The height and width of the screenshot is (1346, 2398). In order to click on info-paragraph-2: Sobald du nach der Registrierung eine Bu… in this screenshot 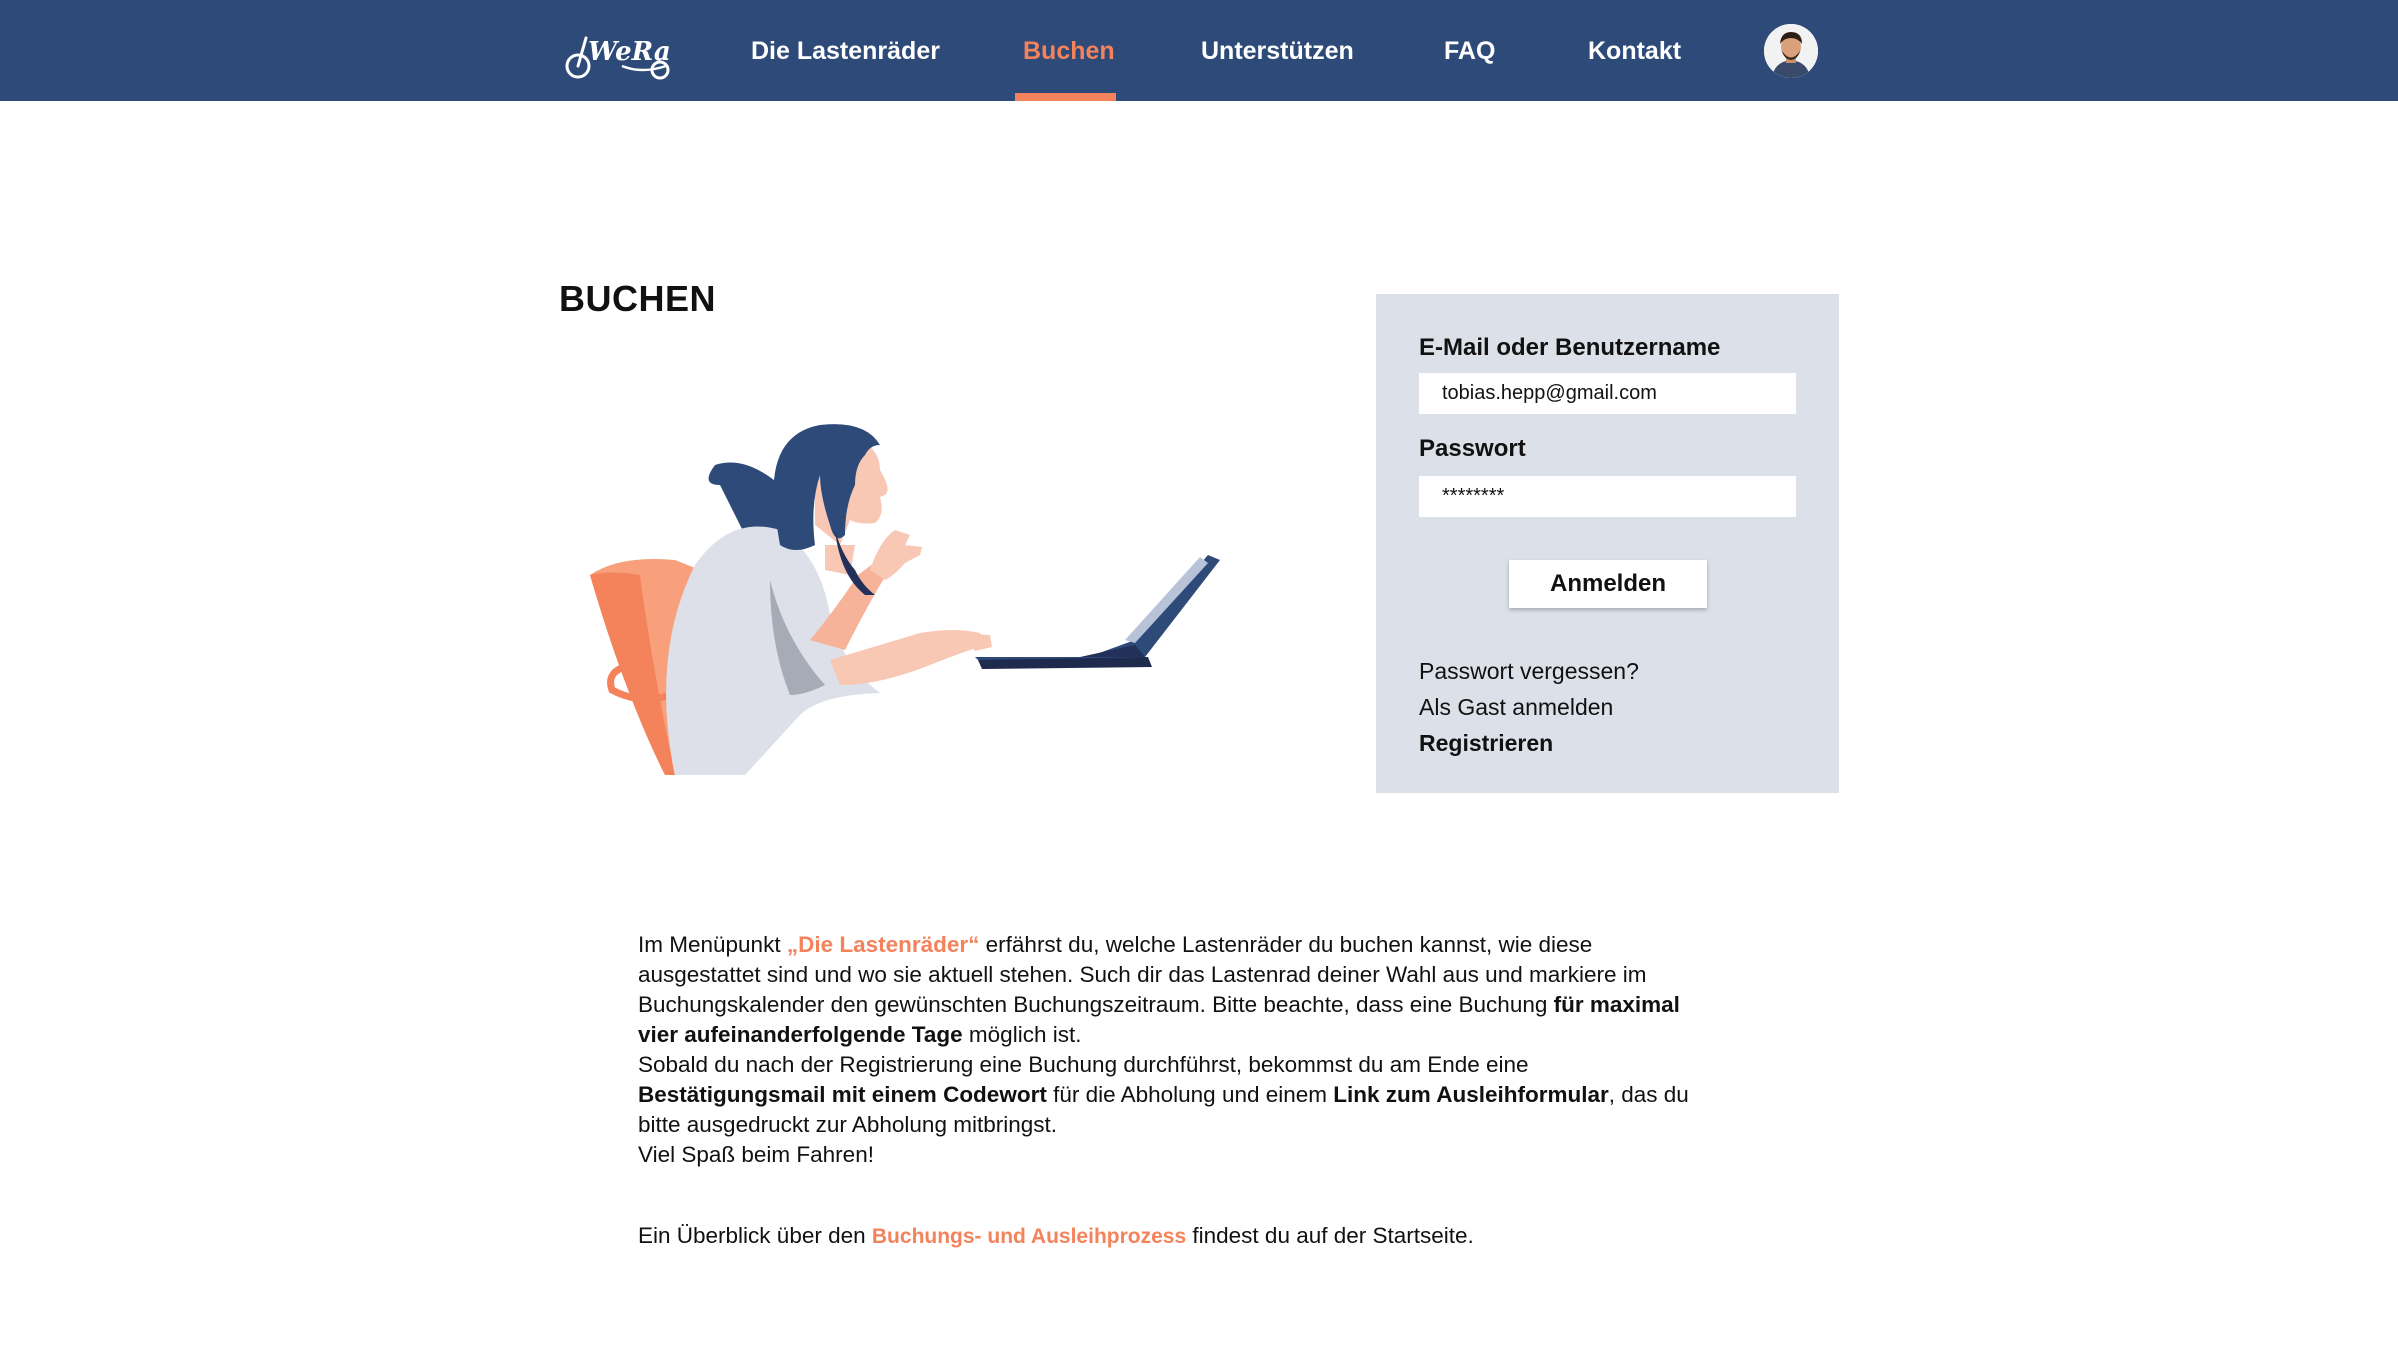, I will do `click(1163, 1094)`.